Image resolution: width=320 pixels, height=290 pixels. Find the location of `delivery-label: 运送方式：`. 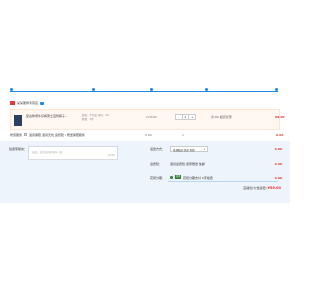

delivery-label: 运送方式： is located at coordinates (158, 149).